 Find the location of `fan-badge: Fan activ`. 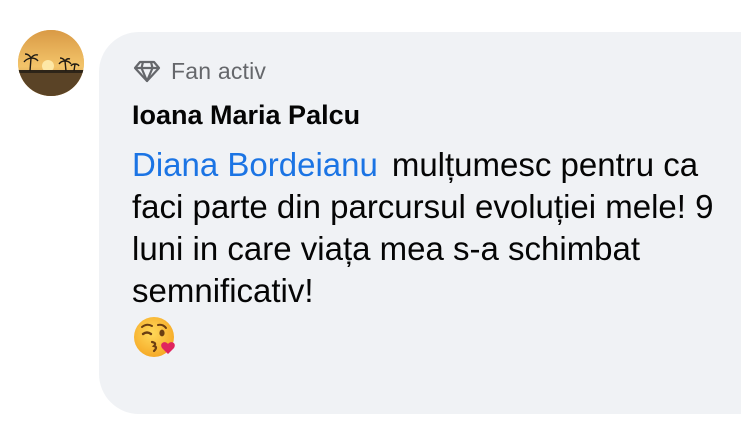

fan-badge: Fan activ is located at coordinates (426, 71).